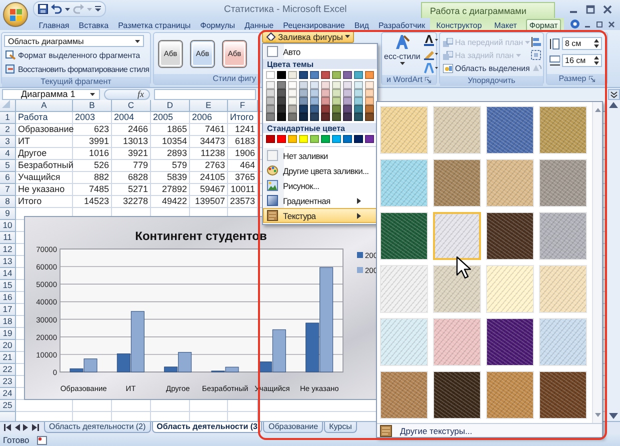  I want to click on ribbon-tab: Конструктор, so click(459, 24).